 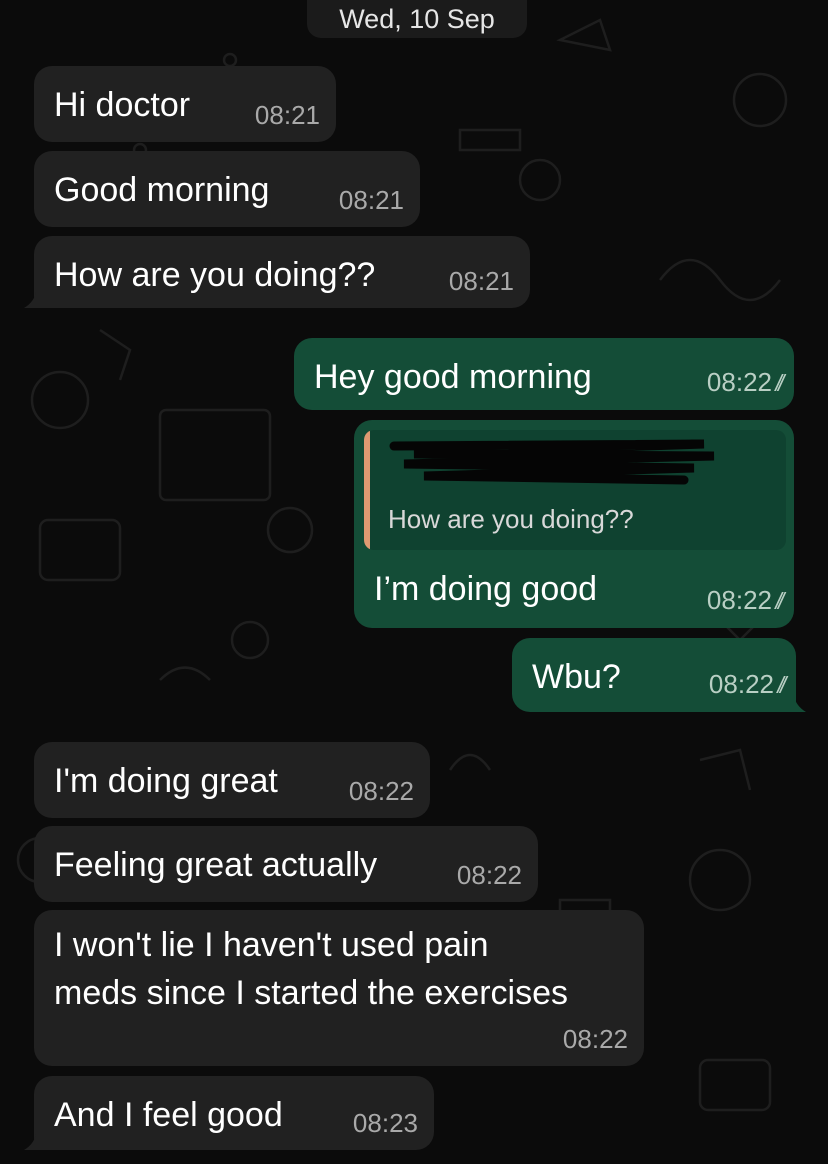 I want to click on incoming-message: How are you doing?? 08:21, so click(x=277, y=272).